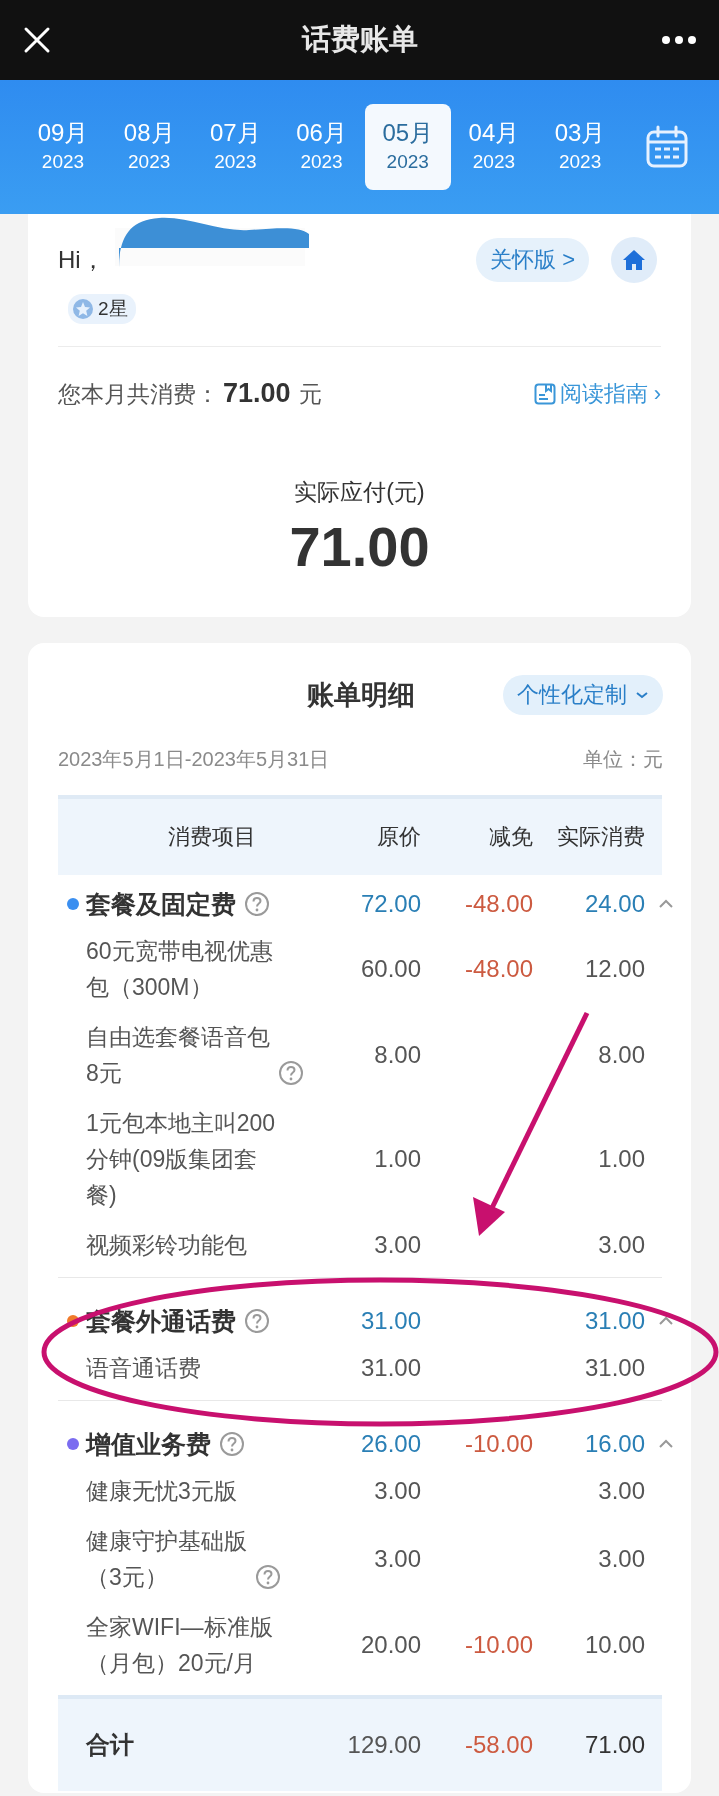  I want to click on level-text: 2星, so click(113, 309).